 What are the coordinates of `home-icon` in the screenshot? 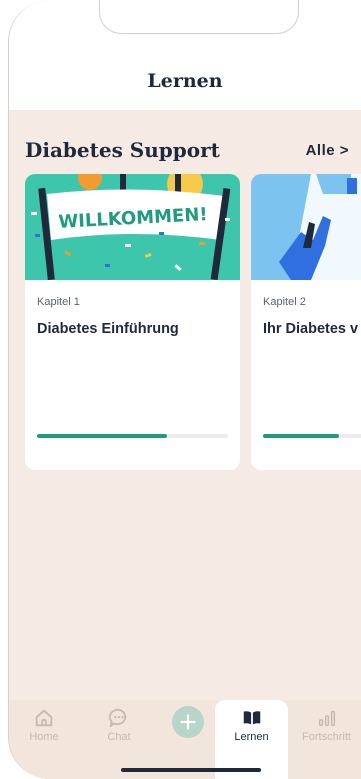 It's located at (44, 718).